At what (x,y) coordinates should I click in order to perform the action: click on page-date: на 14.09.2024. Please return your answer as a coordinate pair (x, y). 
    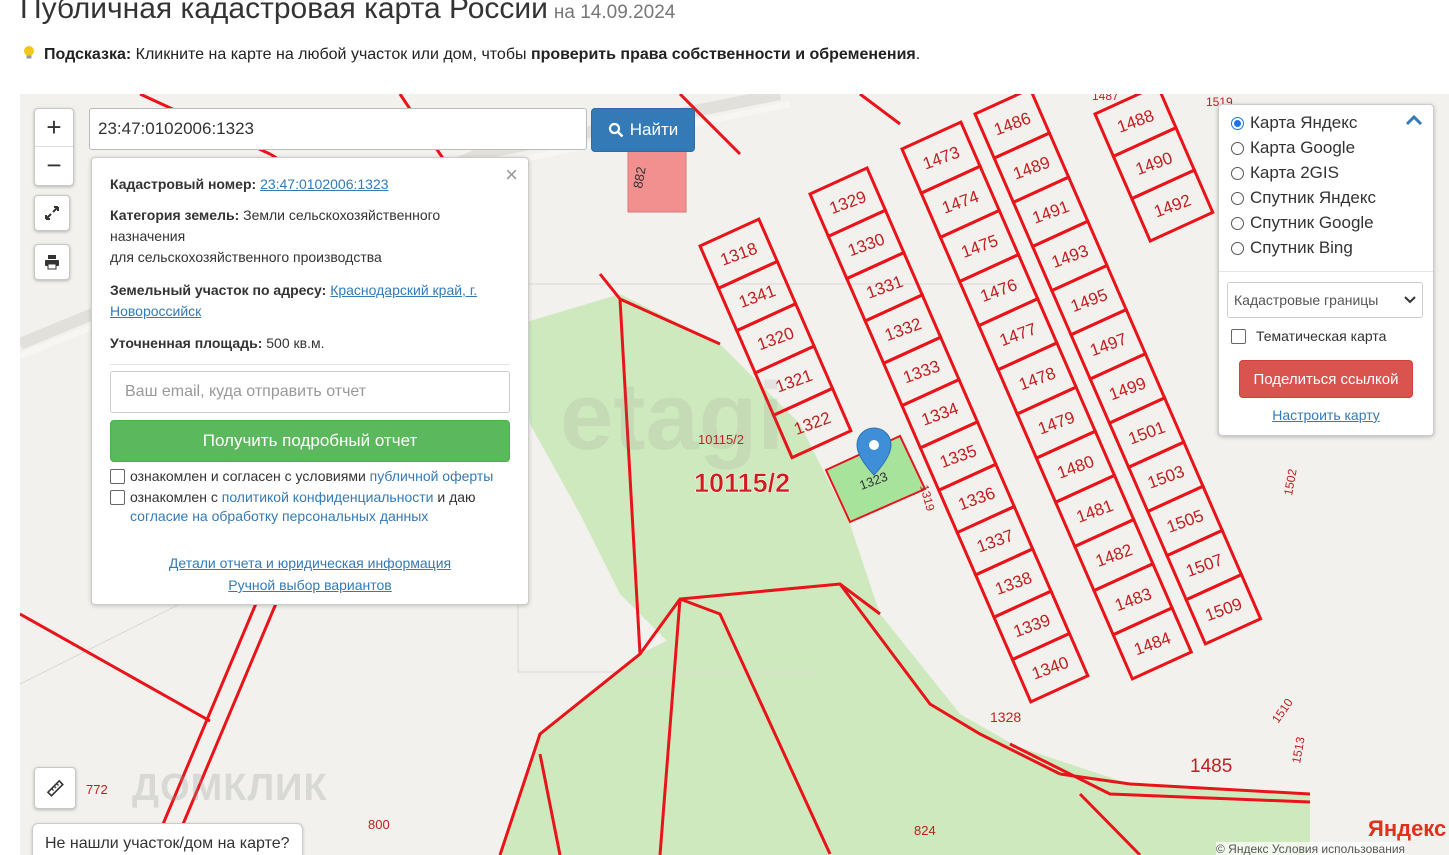
    Looking at the image, I should click on (614, 12).